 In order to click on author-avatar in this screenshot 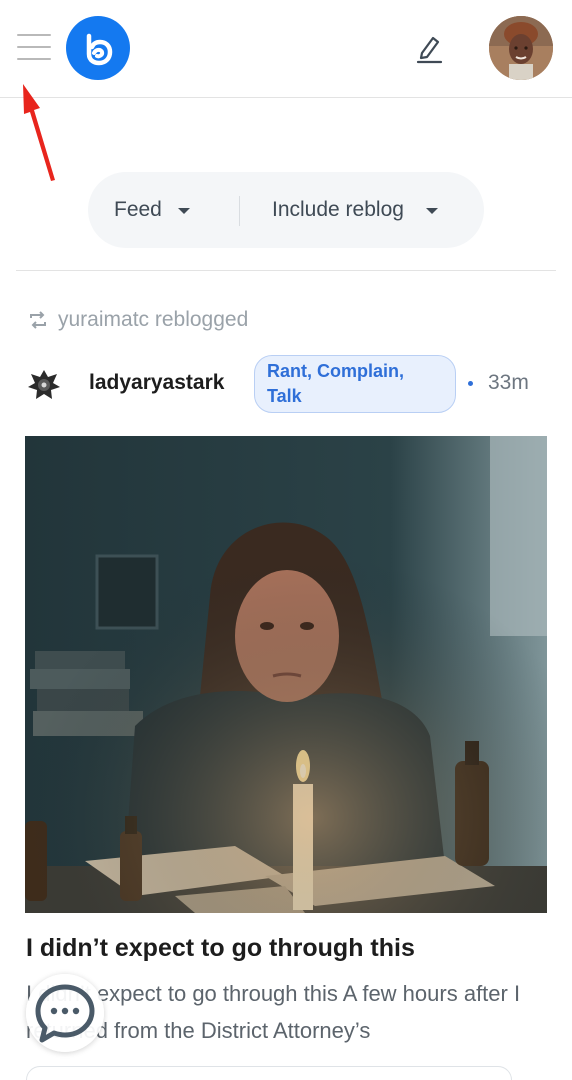, I will do `click(44, 385)`.